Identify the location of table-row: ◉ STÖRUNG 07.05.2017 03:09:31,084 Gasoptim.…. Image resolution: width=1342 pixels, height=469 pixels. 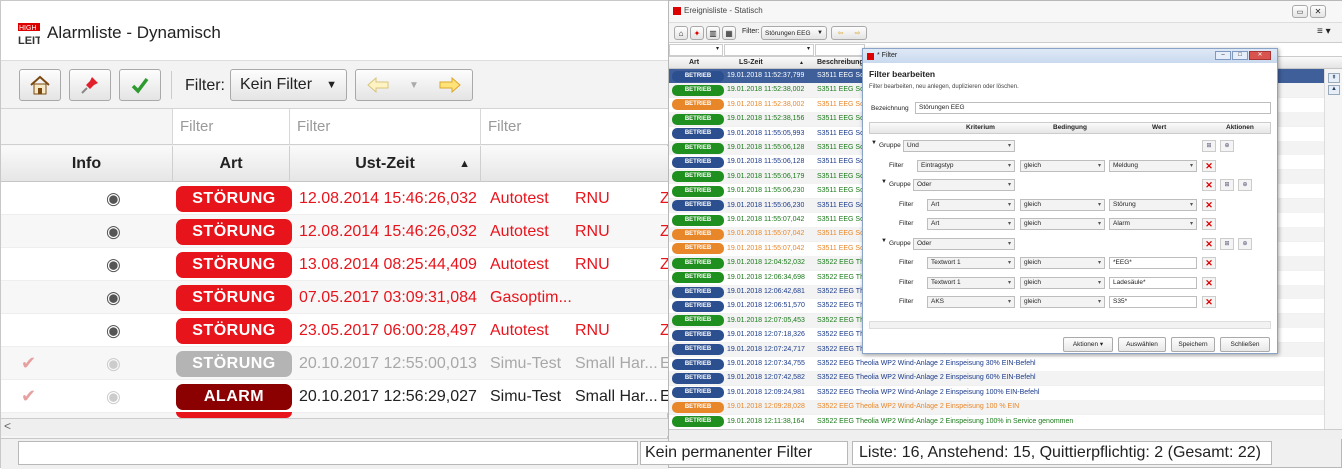
(335, 297).